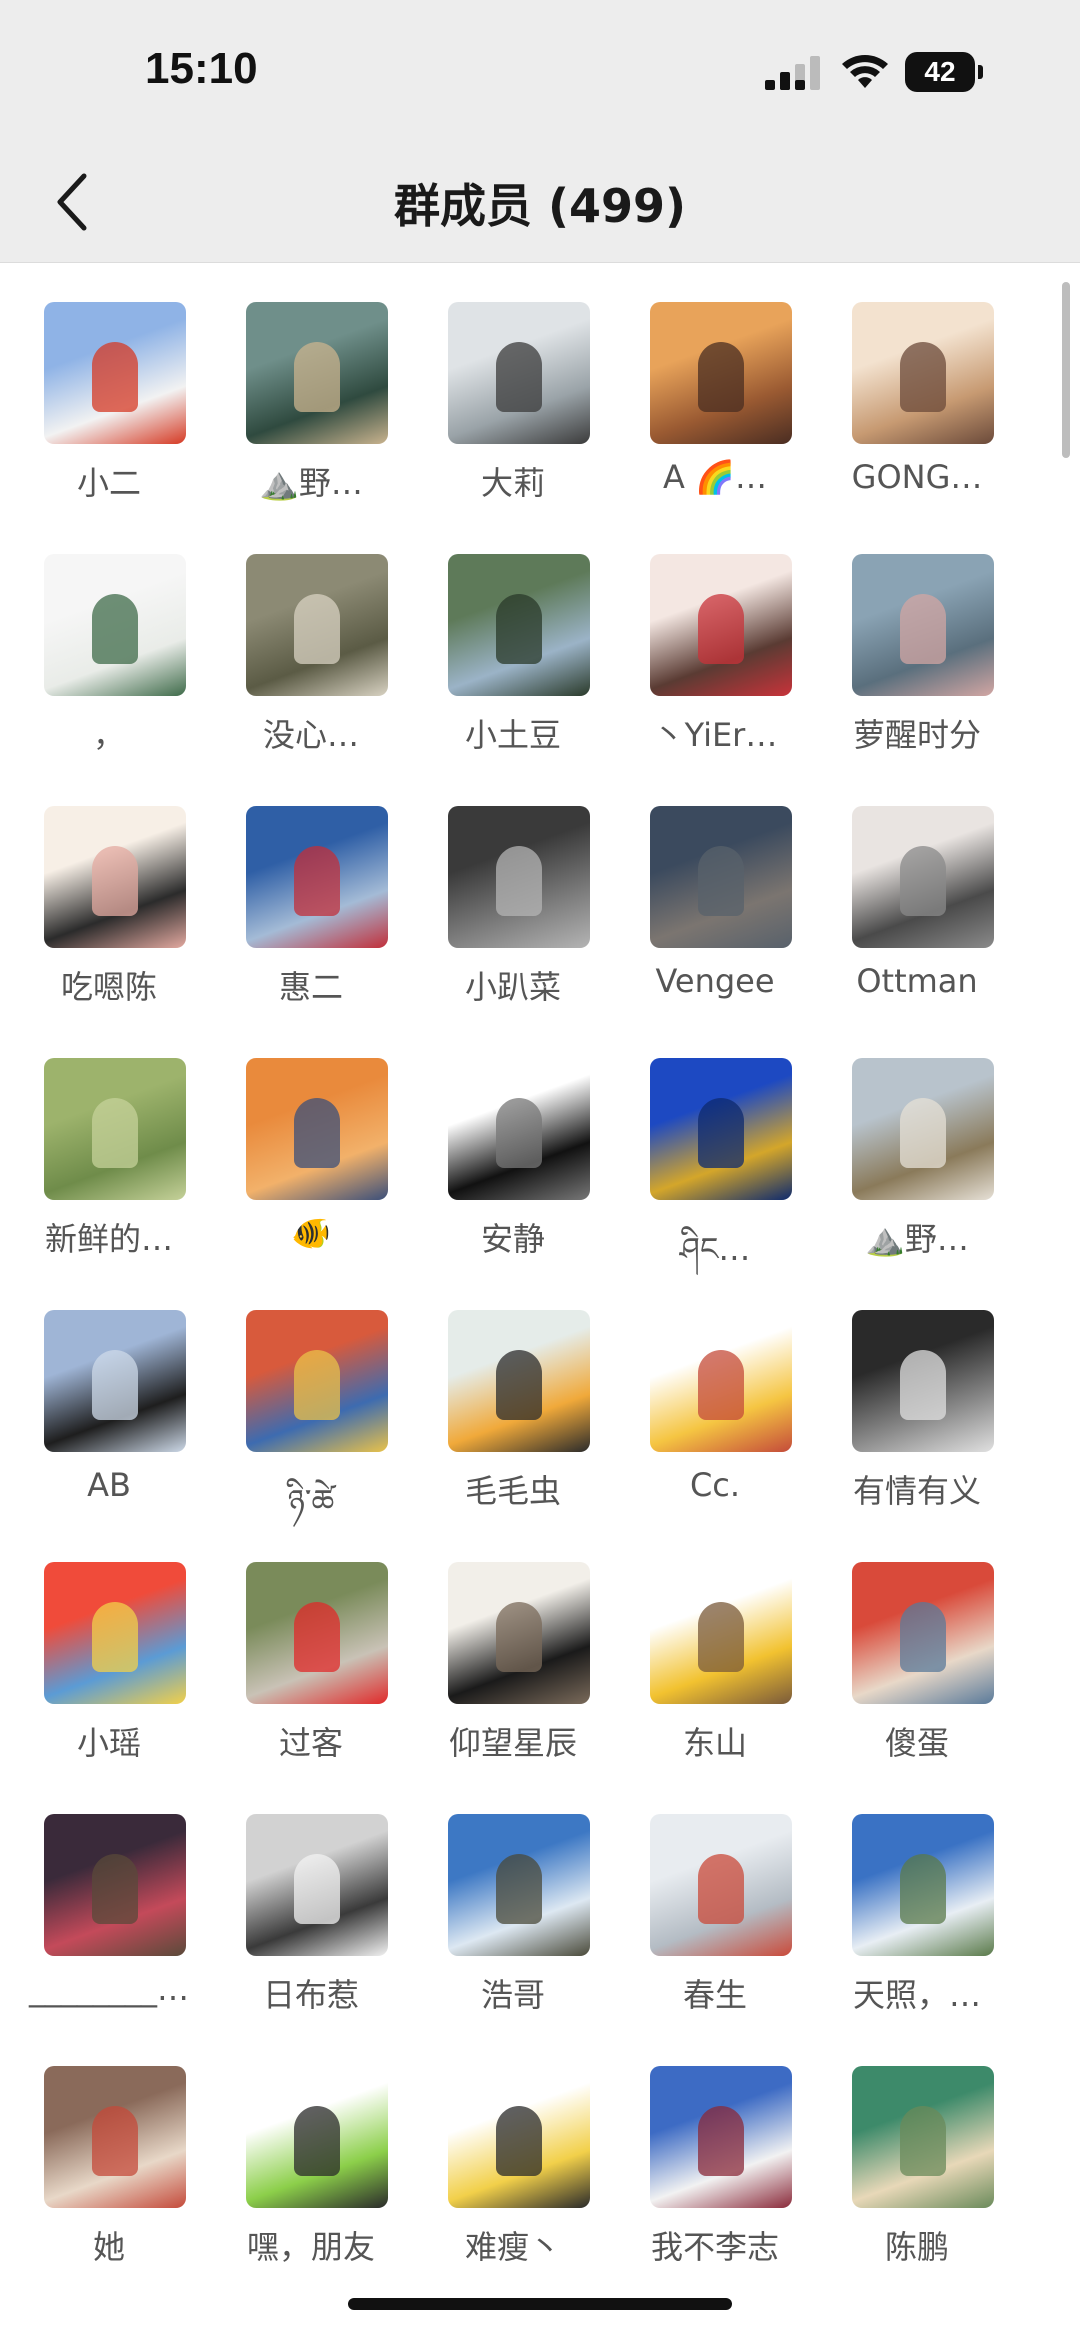 Image resolution: width=1080 pixels, height=2339 pixels. Describe the element at coordinates (916, 1491) in the screenshot. I see `member-name: 有情有义` at that location.